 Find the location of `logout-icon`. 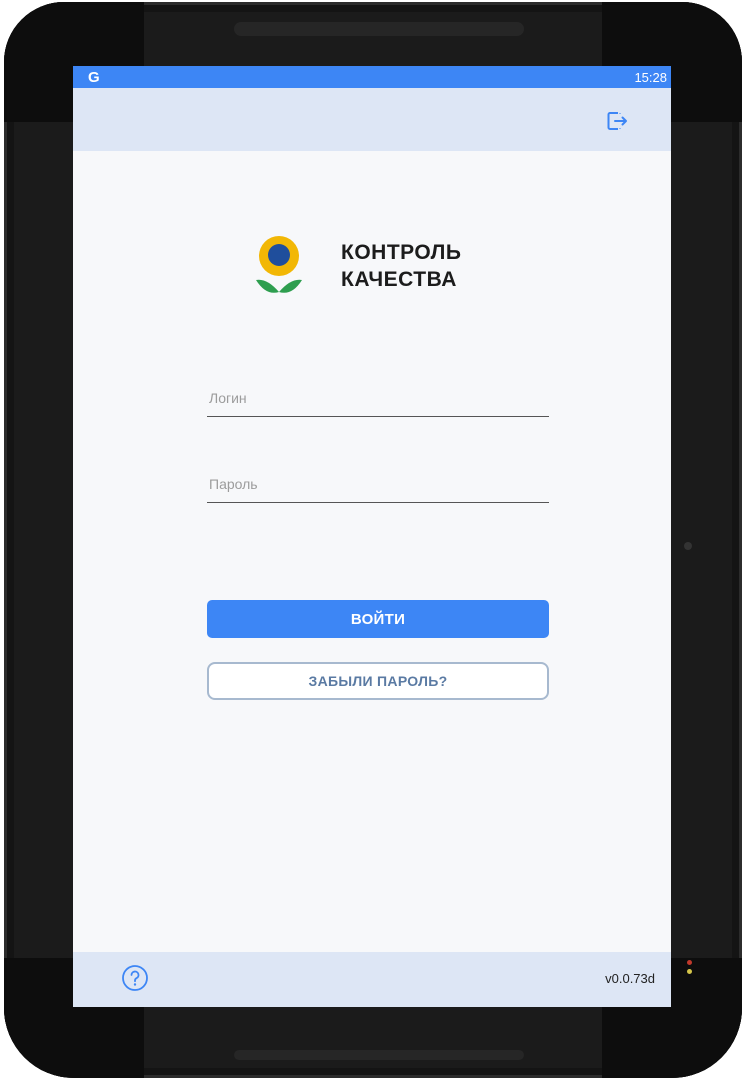

logout-icon is located at coordinates (617, 121).